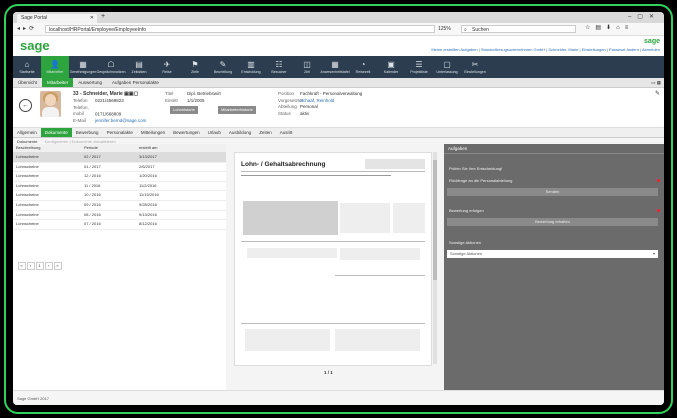 The width and height of the screenshot is (677, 418). I want to click on subtab-1: Mitarbeiter, so click(58, 82).